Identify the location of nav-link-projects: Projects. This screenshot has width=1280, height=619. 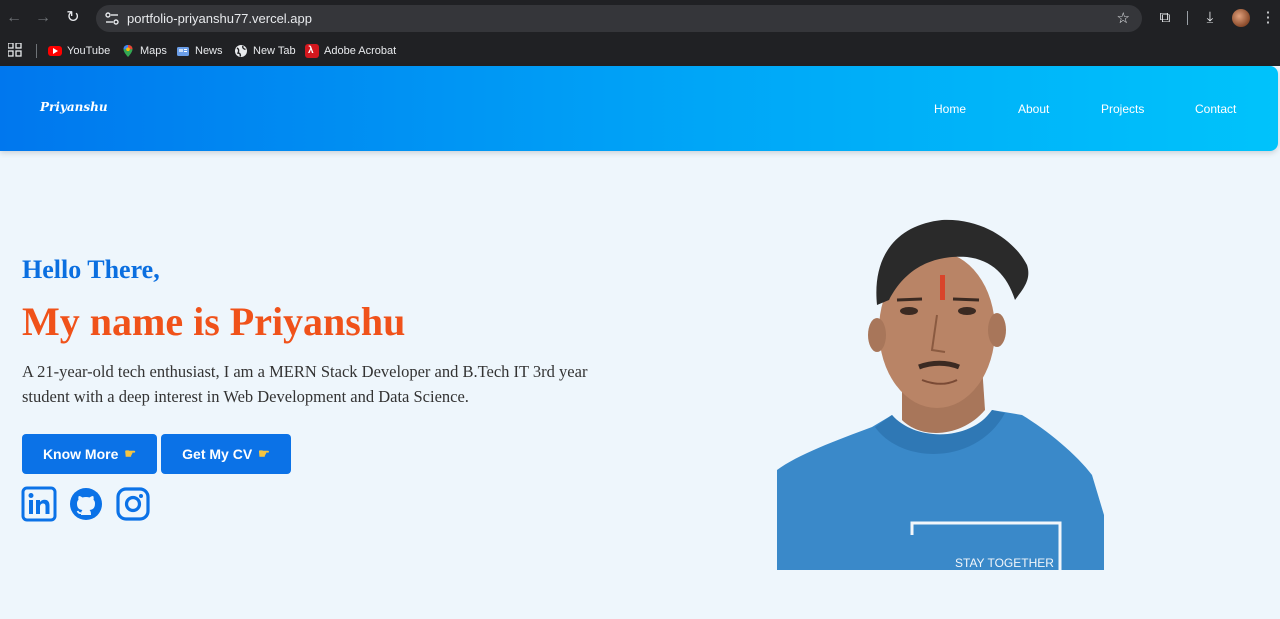
(1122, 109).